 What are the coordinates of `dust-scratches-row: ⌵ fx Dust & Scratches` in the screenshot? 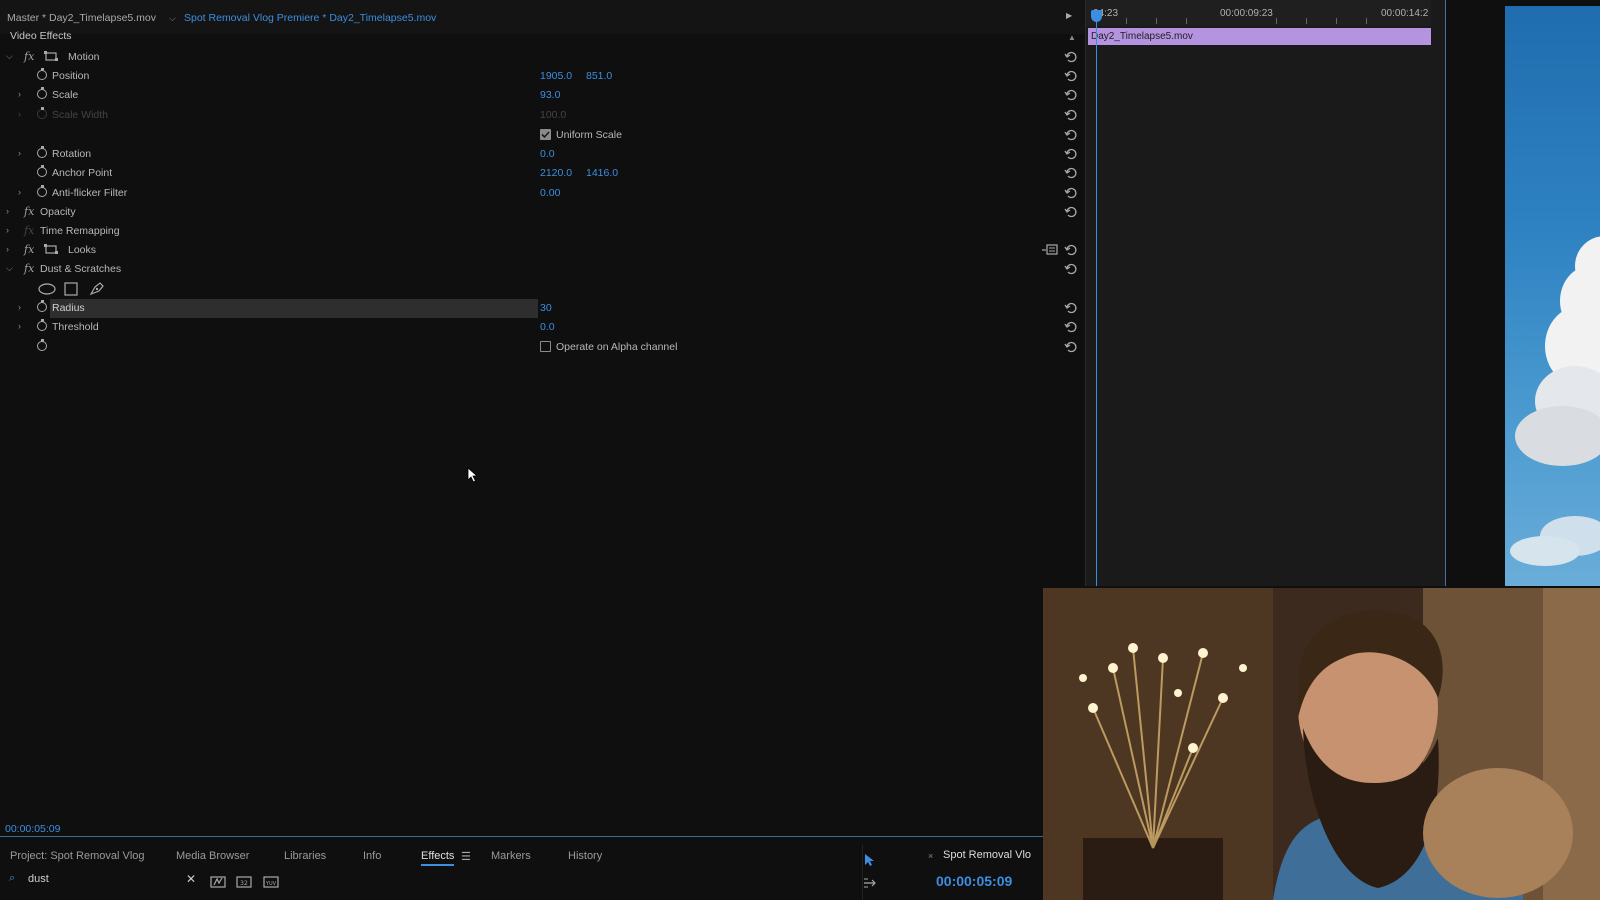 It's located at (542, 269).